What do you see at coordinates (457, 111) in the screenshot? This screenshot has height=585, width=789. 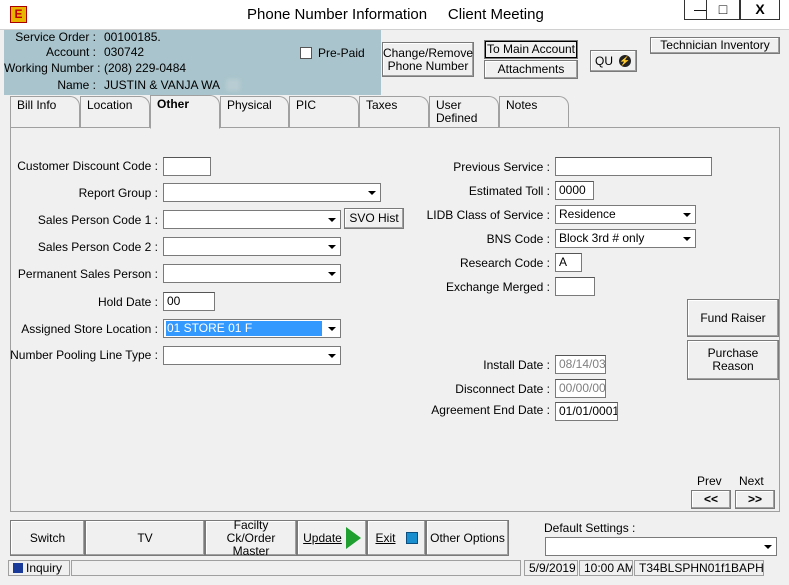 I see `tab-user-defined-label: User Defined` at bounding box center [457, 111].